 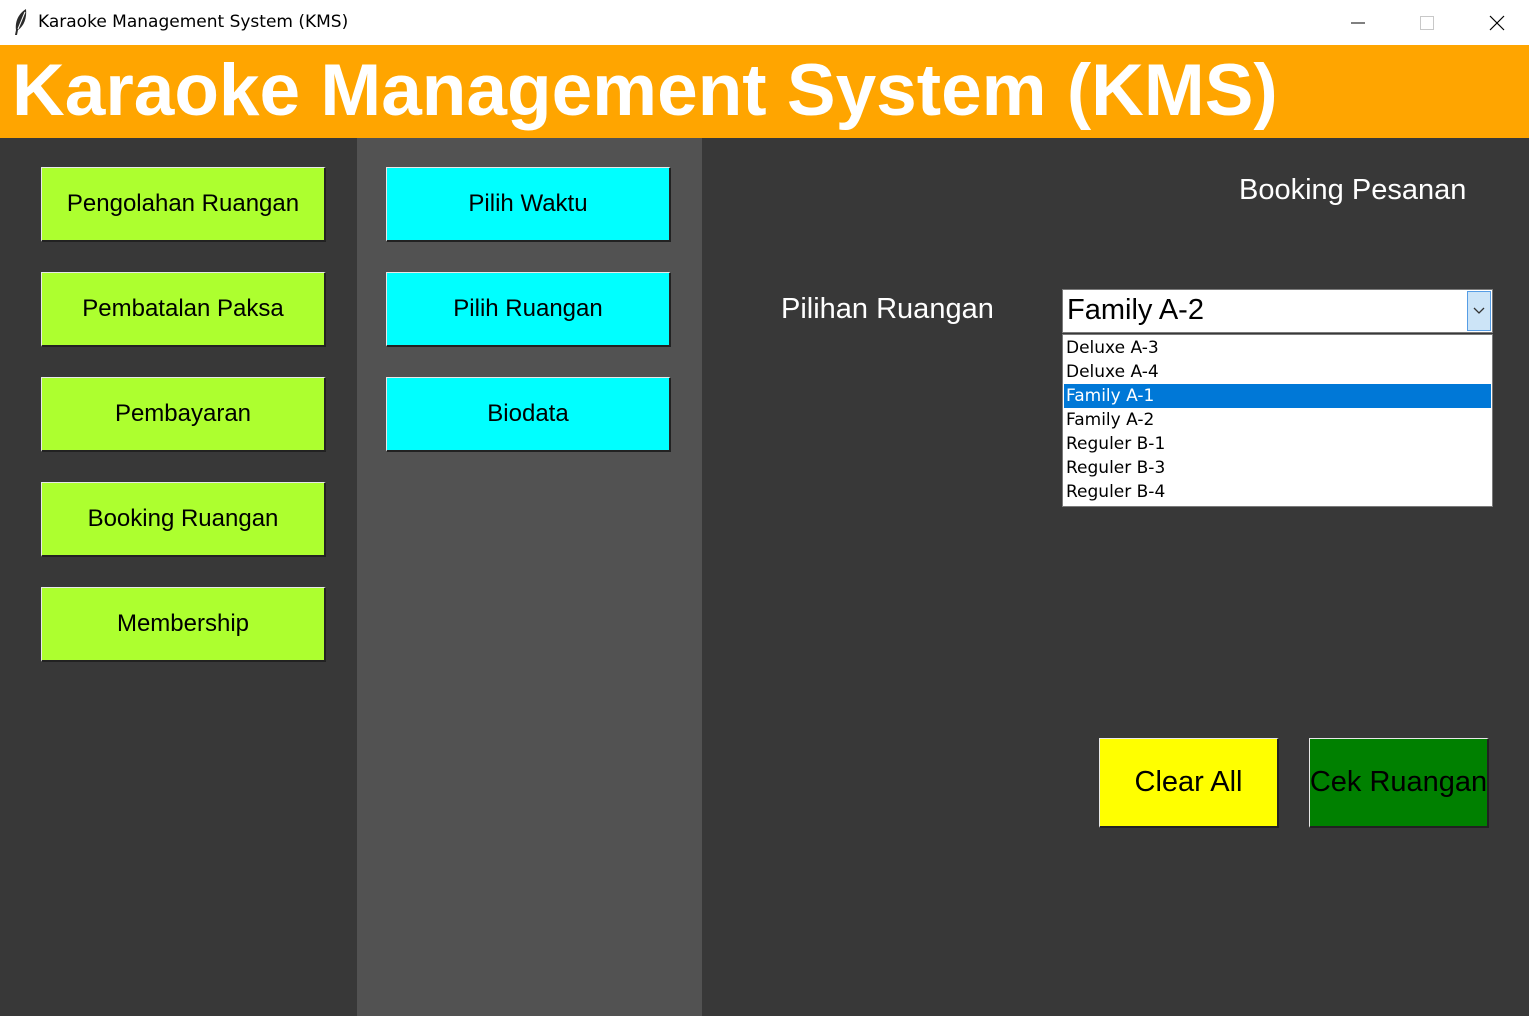 I want to click on app-header: Karaoke Management System (KMS), so click(x=764, y=91).